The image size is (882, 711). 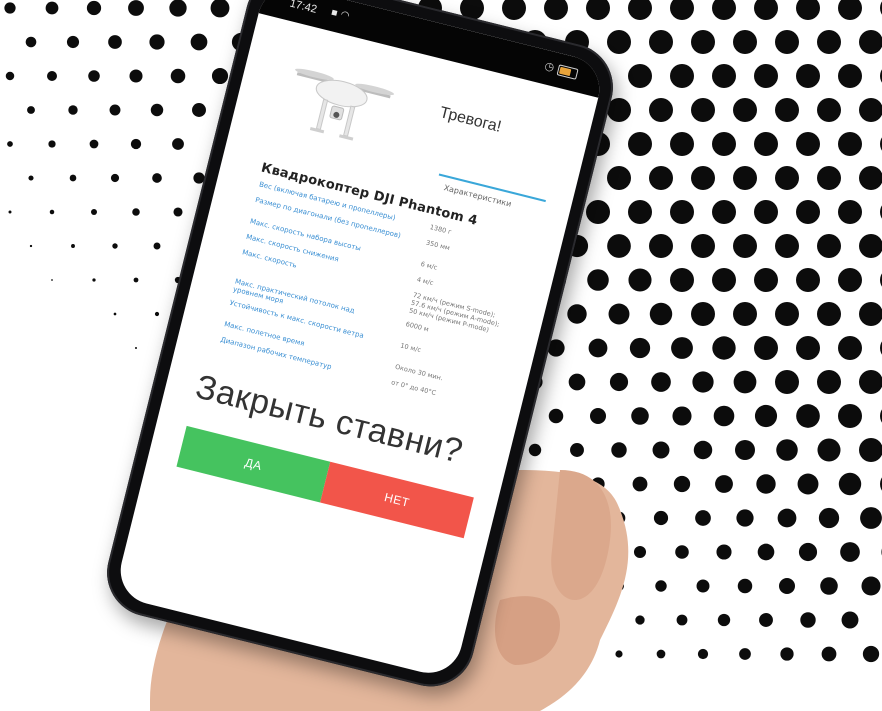 What do you see at coordinates (470, 120) in the screenshot?
I see `alarm-title: Тревога!` at bounding box center [470, 120].